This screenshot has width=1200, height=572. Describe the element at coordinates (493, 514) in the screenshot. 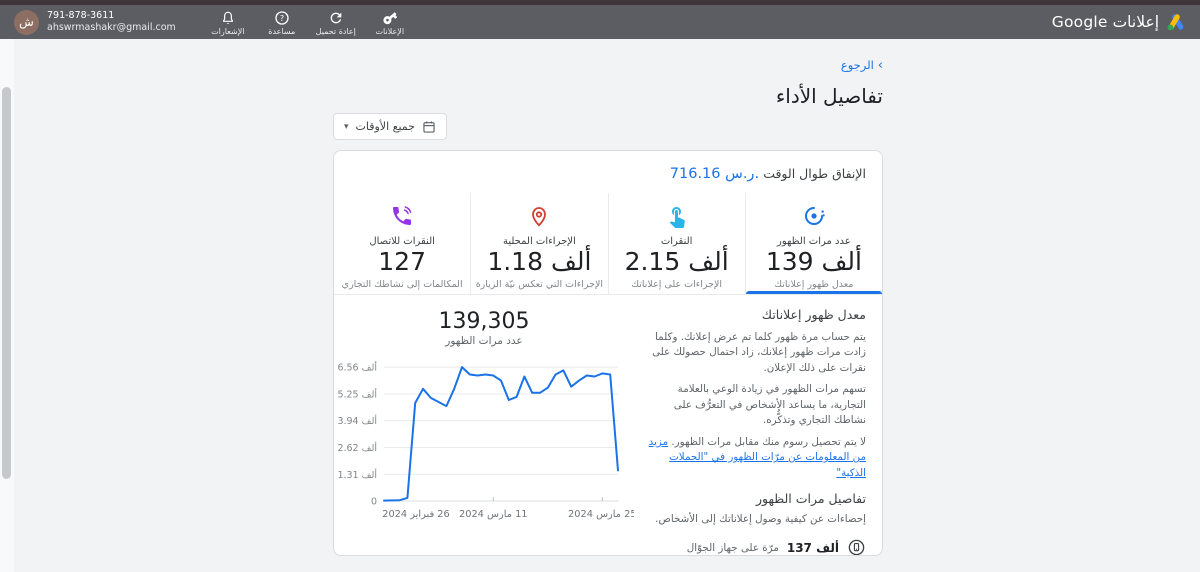

I see `chart-x-tick-label: 11 مارس 2024` at that location.